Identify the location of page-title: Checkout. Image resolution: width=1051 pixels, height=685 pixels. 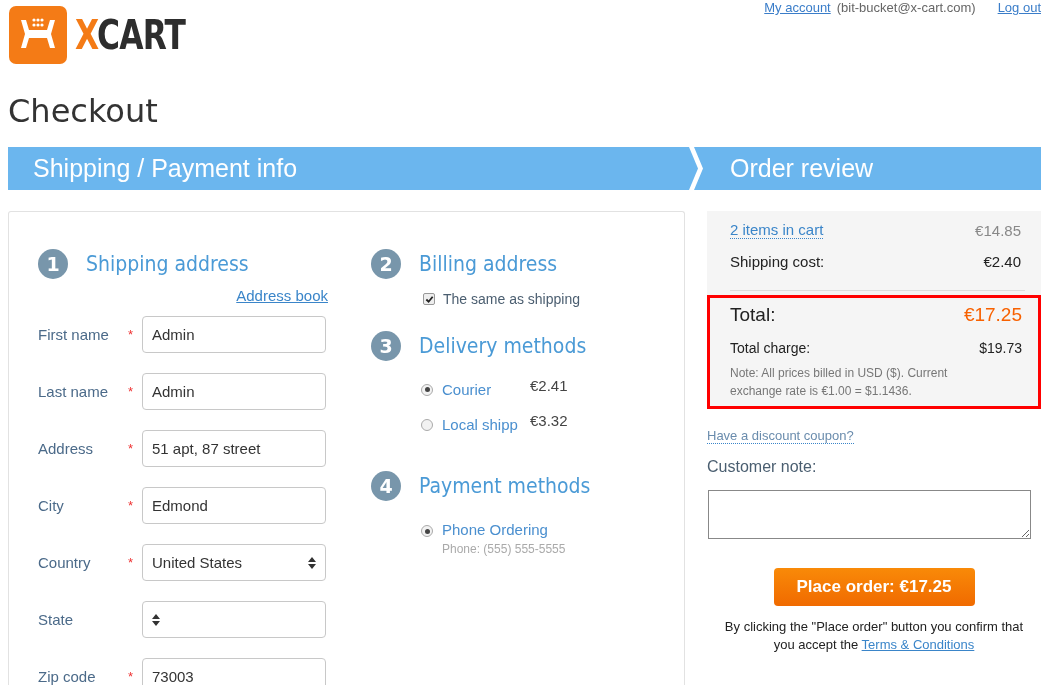
(83, 112).